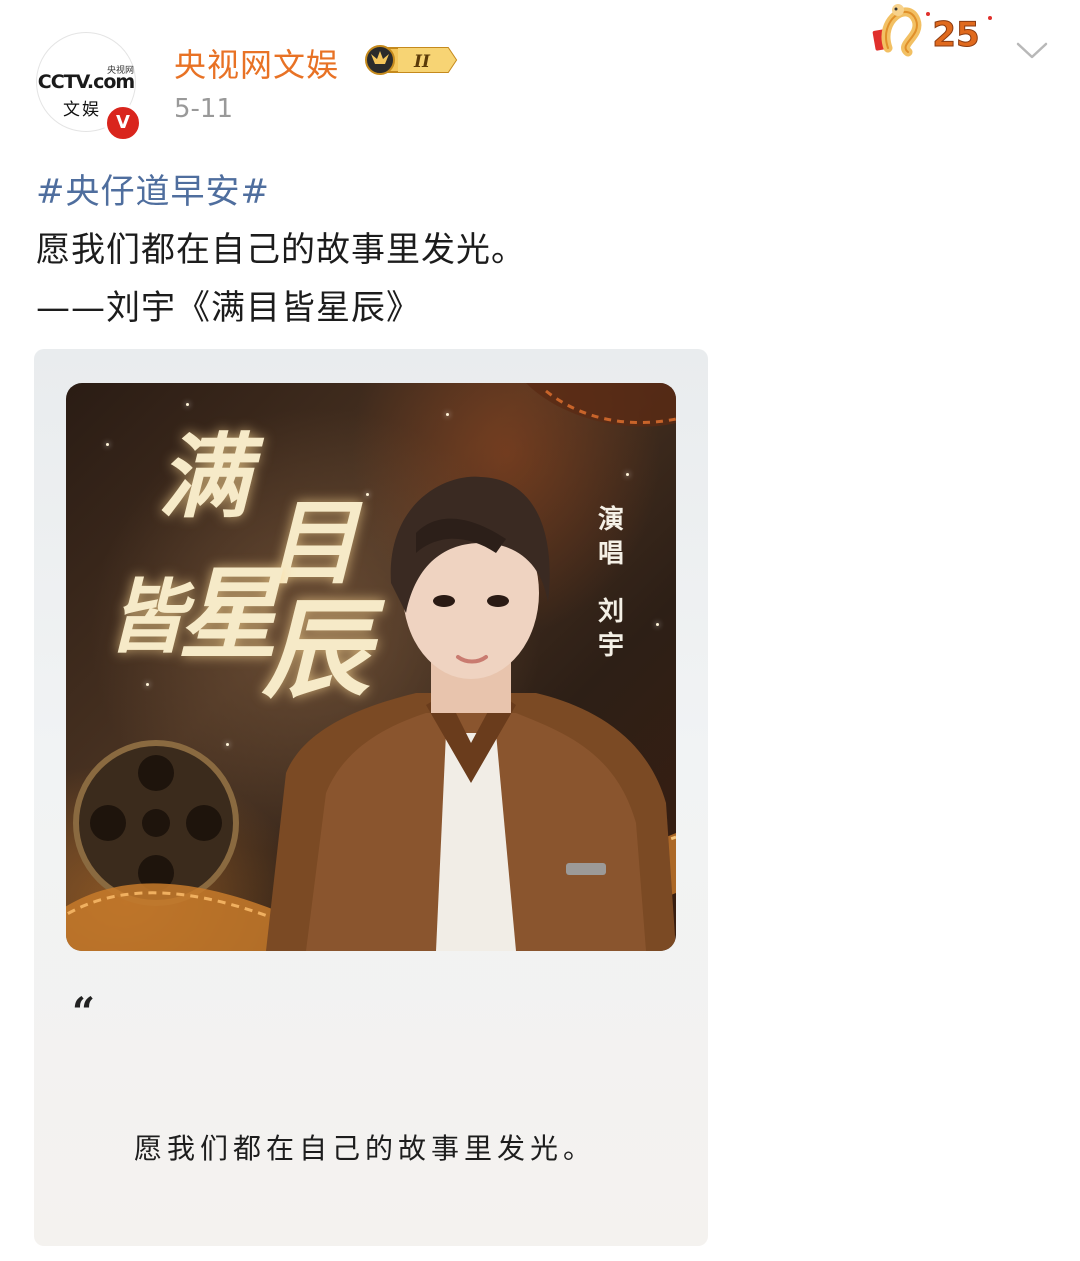 This screenshot has width=1080, height=1261. What do you see at coordinates (540, 75) in the screenshot?
I see `post-header: 央视网 CCTV.com 文娱 V 央视网文娱 II 5-11 25` at bounding box center [540, 75].